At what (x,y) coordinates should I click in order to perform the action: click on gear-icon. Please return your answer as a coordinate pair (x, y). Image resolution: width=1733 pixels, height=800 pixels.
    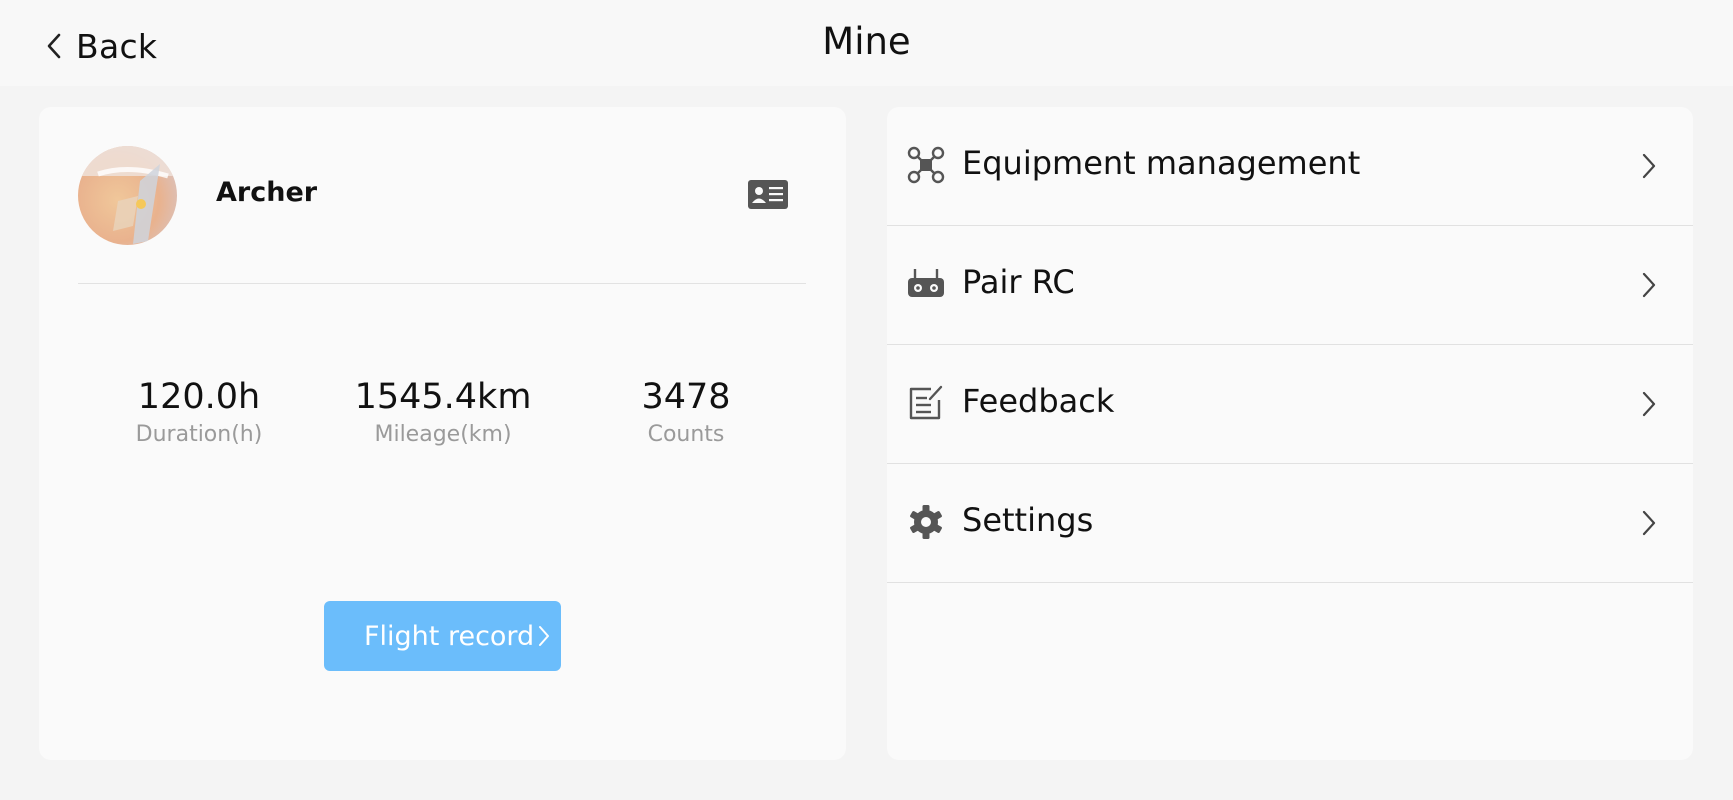
    Looking at the image, I should click on (926, 522).